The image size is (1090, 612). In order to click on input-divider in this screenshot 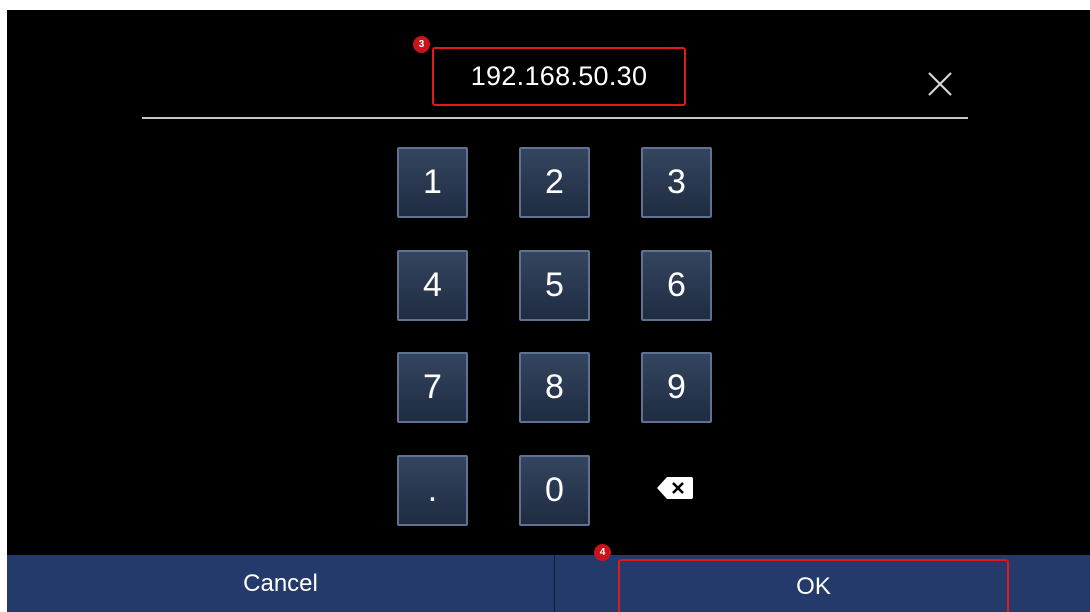, I will do `click(555, 118)`.